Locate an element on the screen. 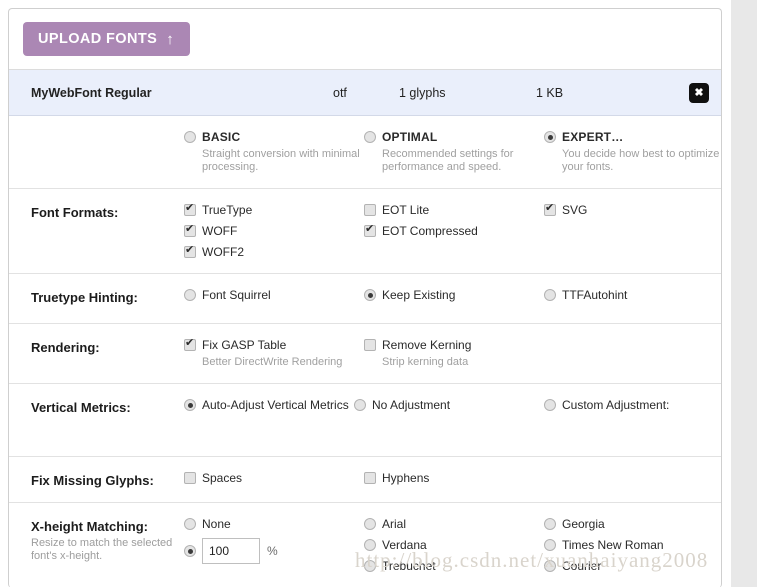 This screenshot has width=757, height=587. radio-xheight-trebuchet-icon is located at coordinates (370, 566).